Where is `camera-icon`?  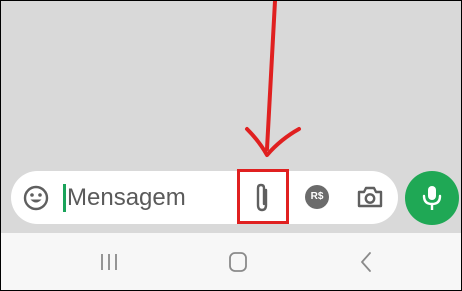
camera-icon is located at coordinates (370, 197).